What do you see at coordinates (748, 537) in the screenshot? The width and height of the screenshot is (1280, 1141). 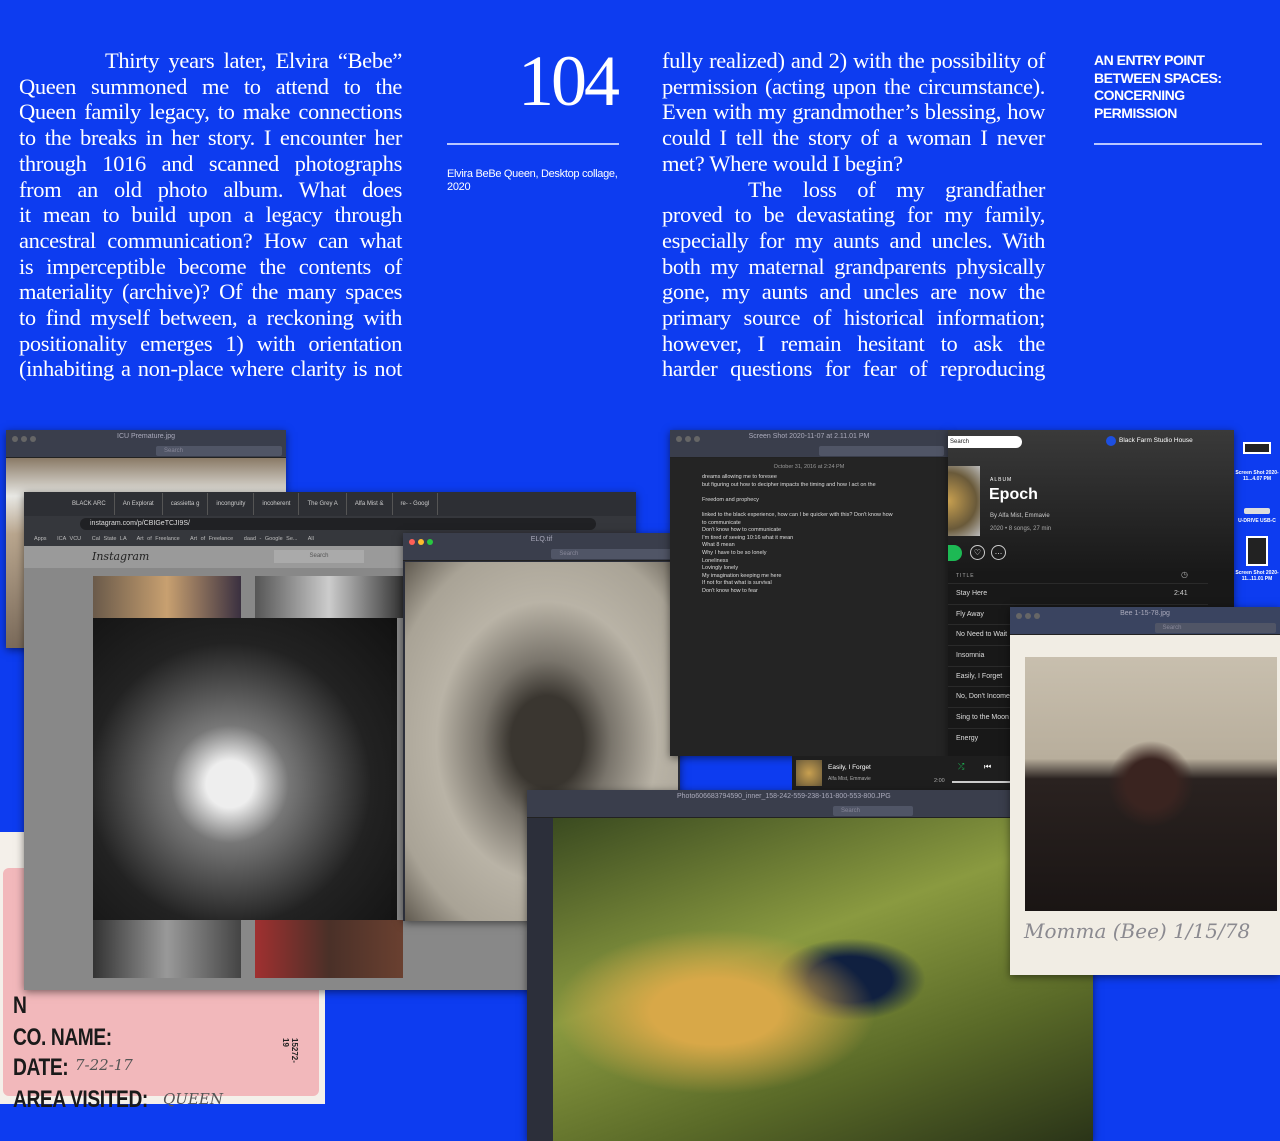 I see `note-line: I'm tired of seeing 10:16 what it mean` at bounding box center [748, 537].